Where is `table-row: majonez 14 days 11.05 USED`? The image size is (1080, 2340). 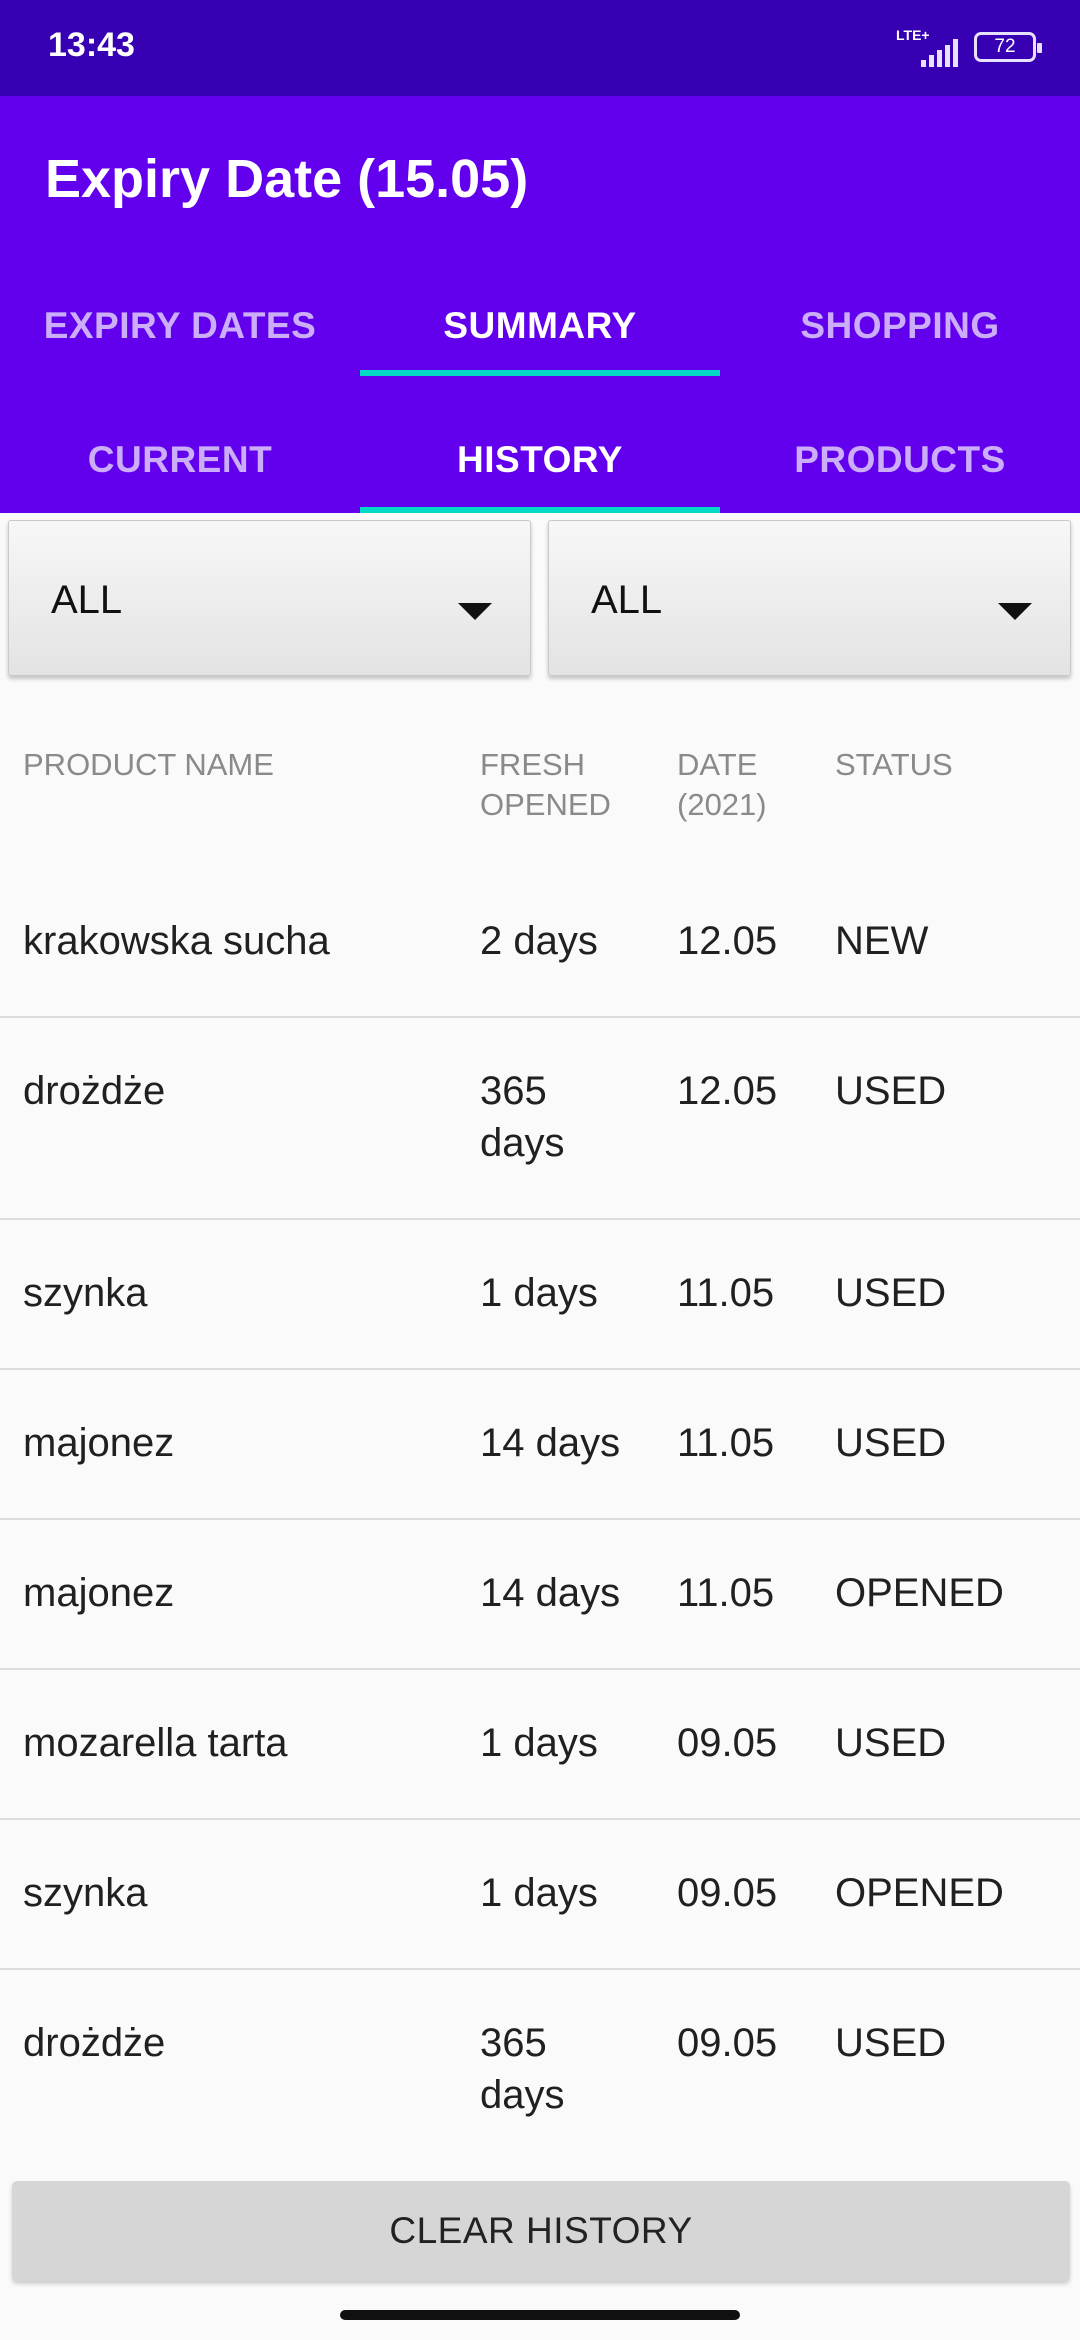
table-row: majonez 14 days 11.05 USED is located at coordinates (540, 1445).